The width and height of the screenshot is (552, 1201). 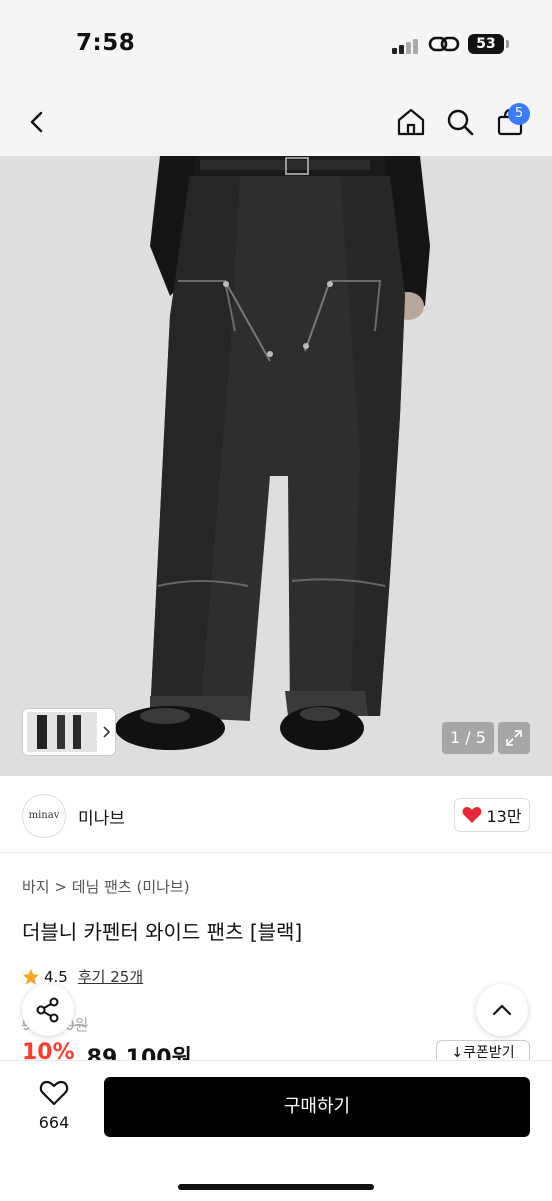 I want to click on heart-filled-icon, so click(x=472, y=815).